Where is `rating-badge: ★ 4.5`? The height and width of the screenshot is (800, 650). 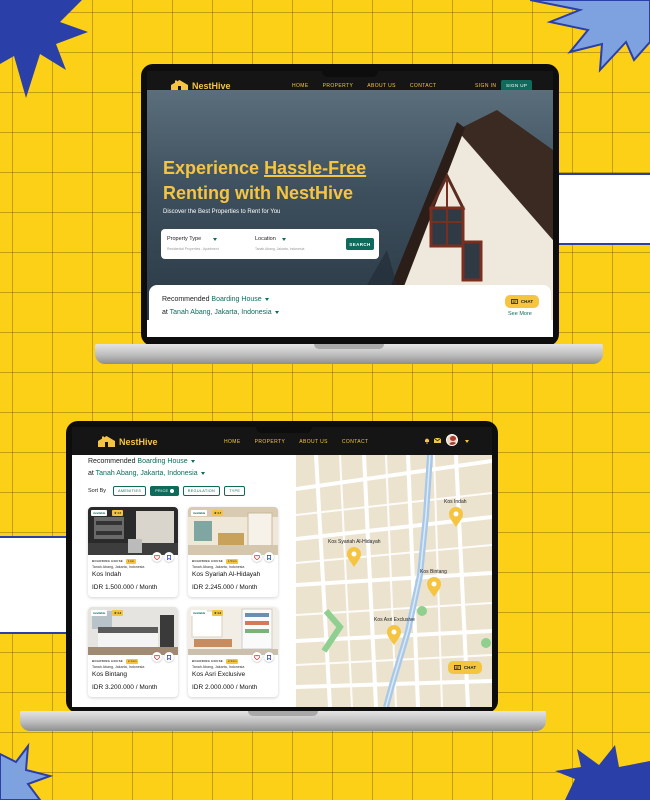
rating-badge: ★ 4.5 is located at coordinates (118, 513).